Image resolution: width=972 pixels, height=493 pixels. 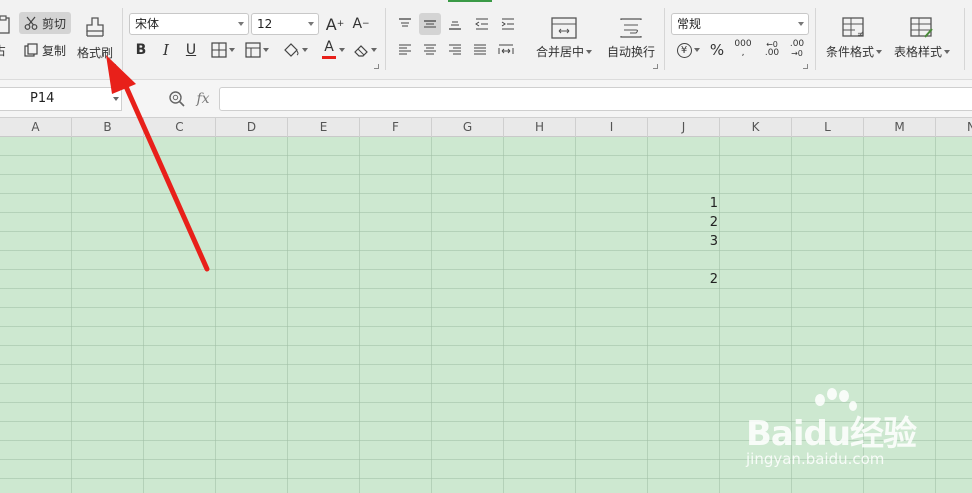 I want to click on arrow-shaft, so click(x=165, y=175).